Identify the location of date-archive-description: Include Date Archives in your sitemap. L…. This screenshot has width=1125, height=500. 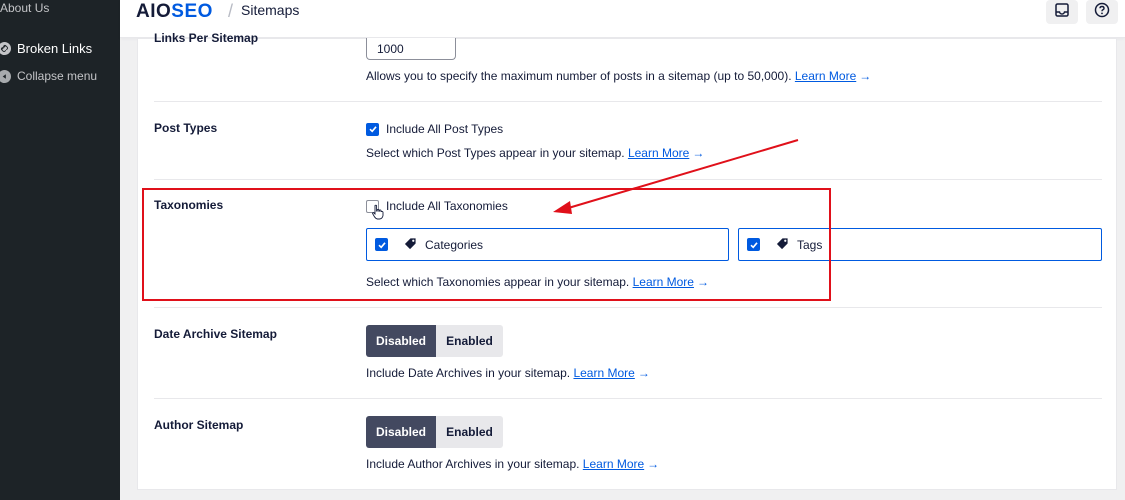
(508, 373).